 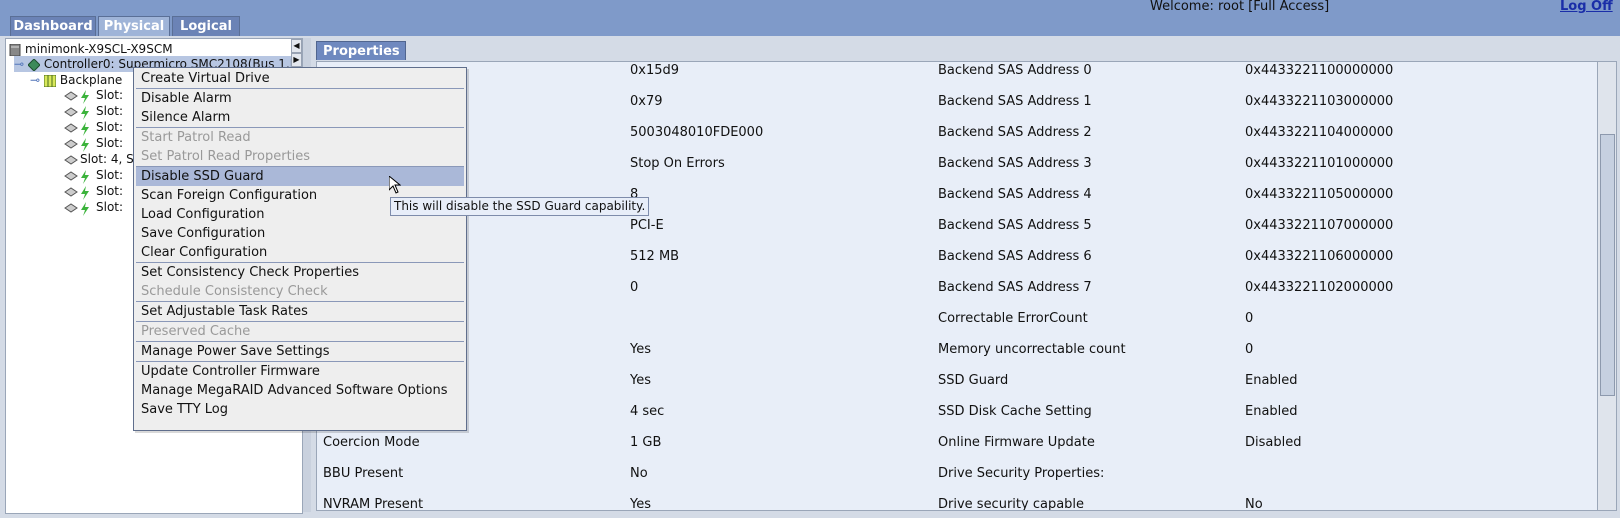 What do you see at coordinates (646, 101) in the screenshot?
I see `property-value: 0x79` at bounding box center [646, 101].